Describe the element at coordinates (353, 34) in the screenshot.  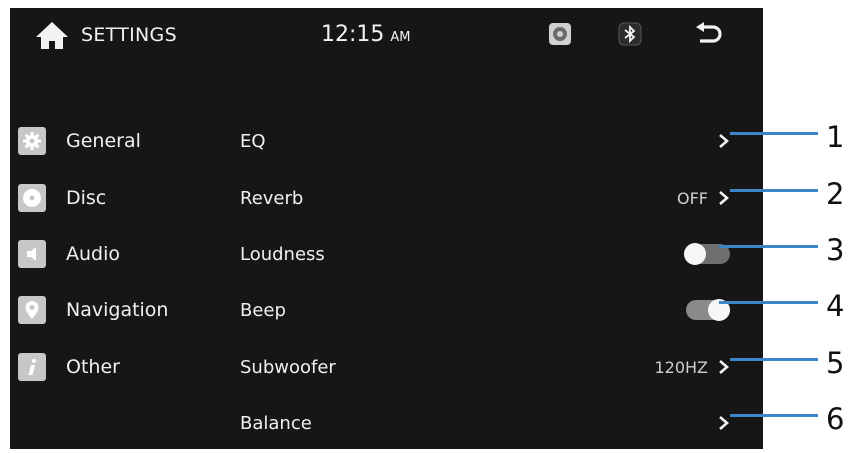
I see `clock-time: 12:15` at that location.